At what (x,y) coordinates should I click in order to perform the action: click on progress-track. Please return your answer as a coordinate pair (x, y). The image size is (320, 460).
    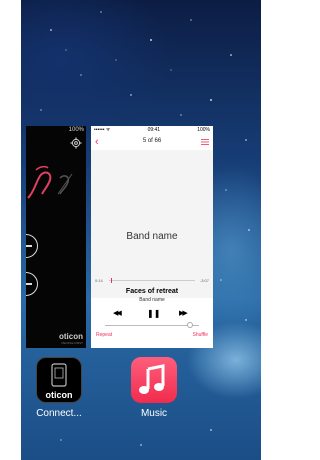
    Looking at the image, I should click on (152, 280).